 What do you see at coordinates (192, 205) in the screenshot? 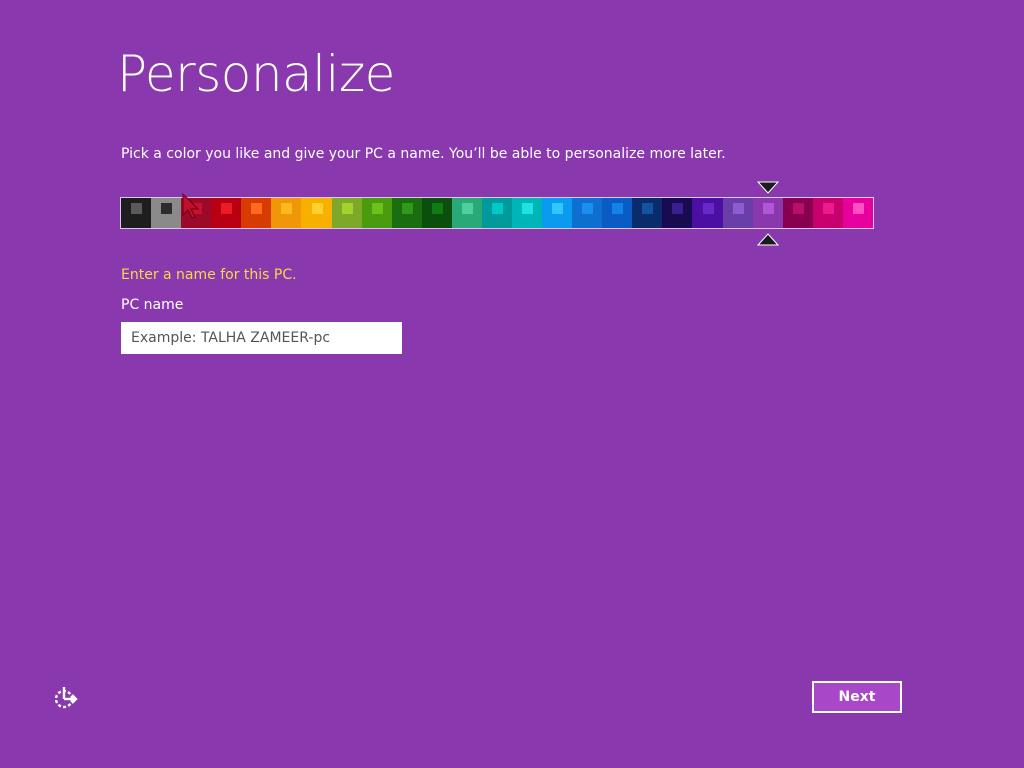
I see `mouse-pointer-icon` at bounding box center [192, 205].